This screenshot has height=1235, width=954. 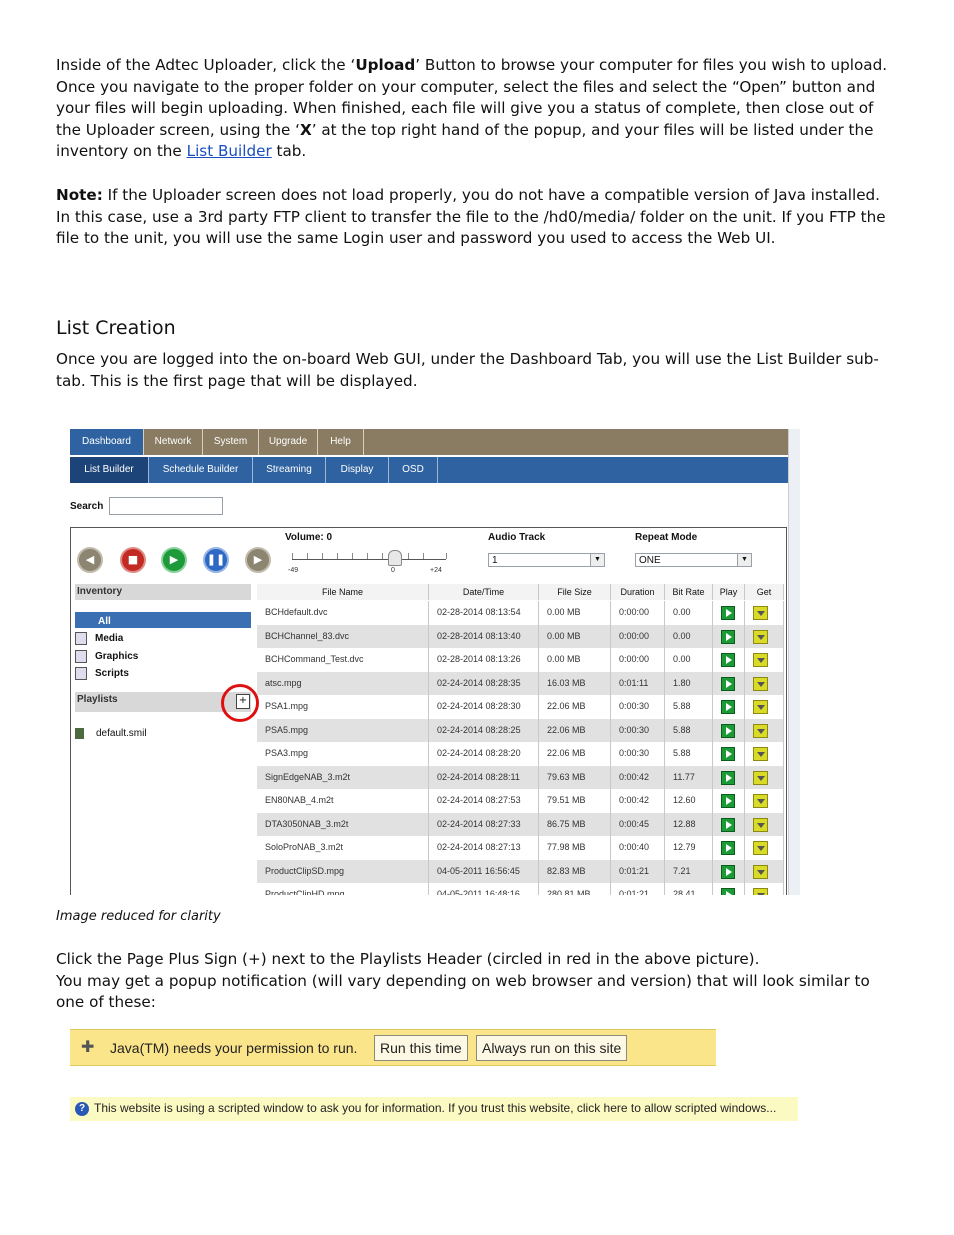 I want to click on always-run-button: Always run on this site, so click(x=552, y=1048).